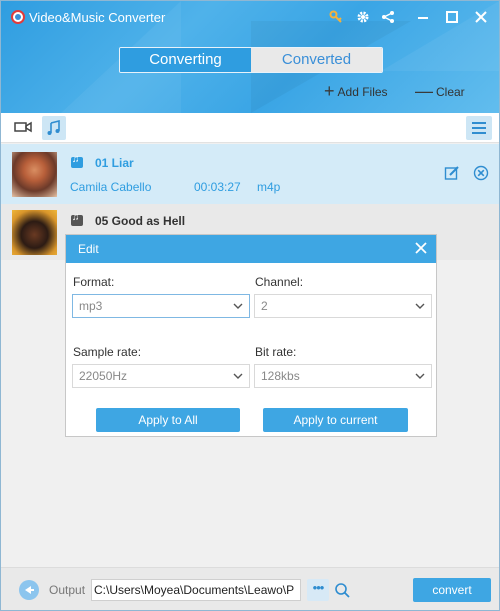 The height and width of the screenshot is (611, 500). I want to click on plus-icon: +, so click(329, 91).